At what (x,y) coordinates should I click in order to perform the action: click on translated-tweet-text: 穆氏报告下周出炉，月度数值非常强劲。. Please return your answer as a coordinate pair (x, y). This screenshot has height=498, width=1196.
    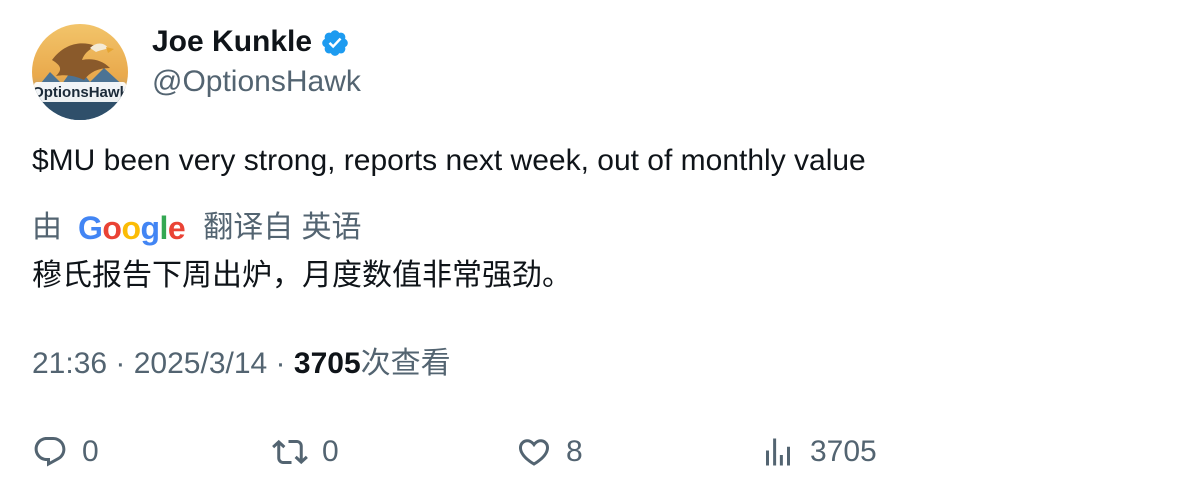
    Looking at the image, I should click on (302, 275).